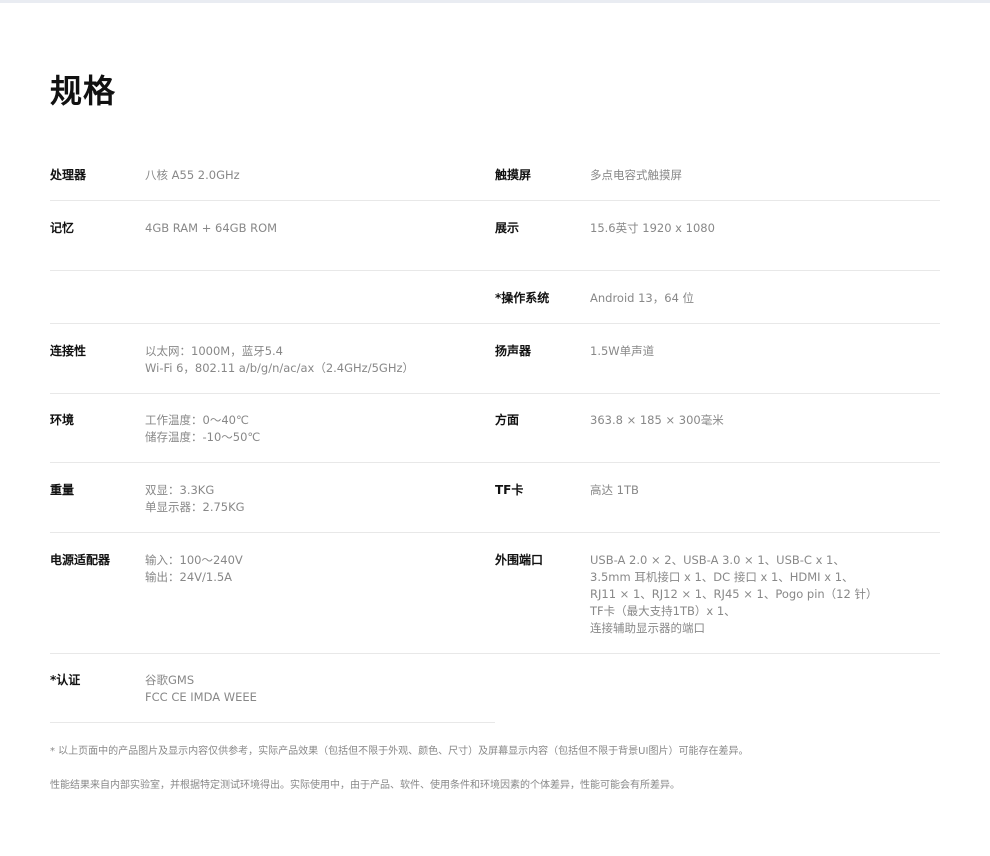 This screenshot has width=990, height=856. Describe the element at coordinates (62, 490) in the screenshot. I see `spec-label: 重量` at that location.